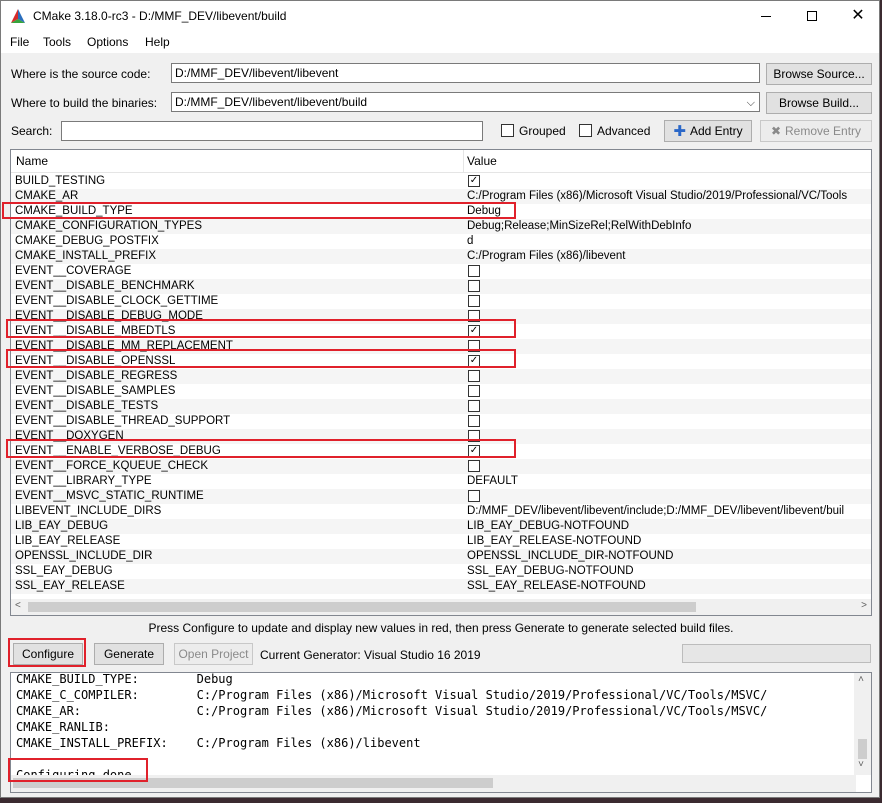 The width and height of the screenshot is (882, 803). I want to click on table-row: EVENT__DISABLE_REGRESS, so click(441, 376).